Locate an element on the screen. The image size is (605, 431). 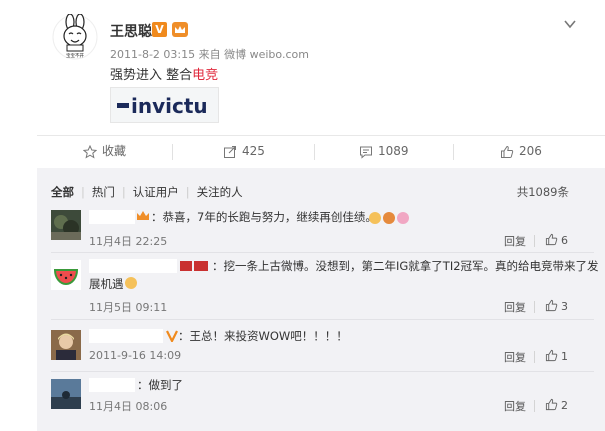
comment-total: 共1089条 is located at coordinates (542, 192).